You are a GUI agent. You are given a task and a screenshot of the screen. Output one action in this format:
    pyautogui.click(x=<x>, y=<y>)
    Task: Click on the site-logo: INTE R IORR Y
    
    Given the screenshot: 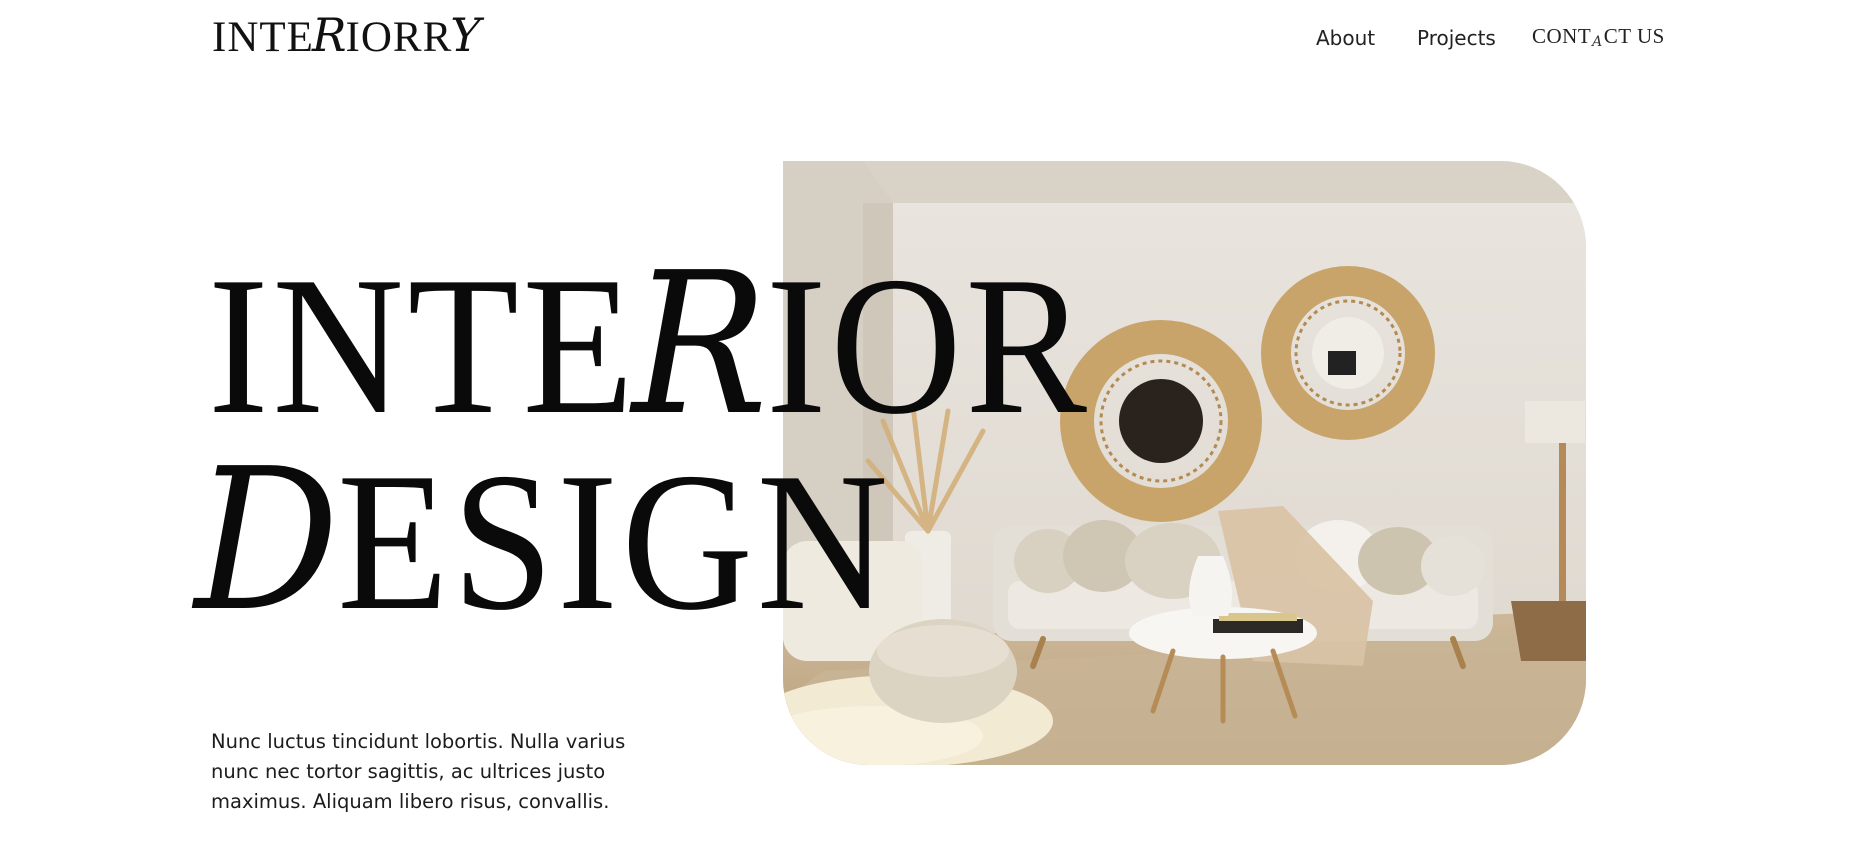 What is the action you would take?
    pyautogui.click(x=347, y=35)
    